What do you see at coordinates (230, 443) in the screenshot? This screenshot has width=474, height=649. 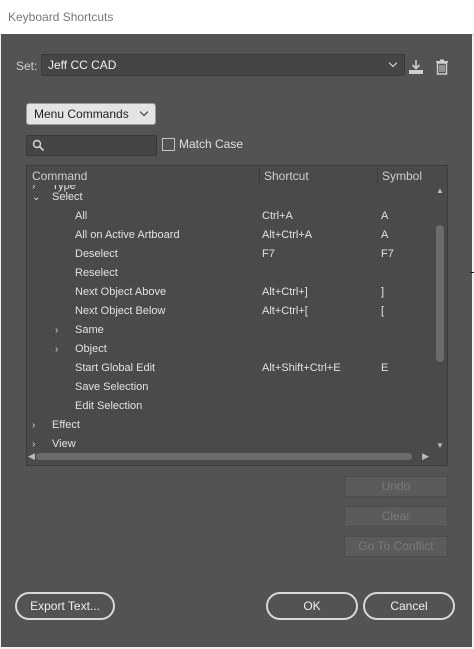 I see `table-row: › View` at bounding box center [230, 443].